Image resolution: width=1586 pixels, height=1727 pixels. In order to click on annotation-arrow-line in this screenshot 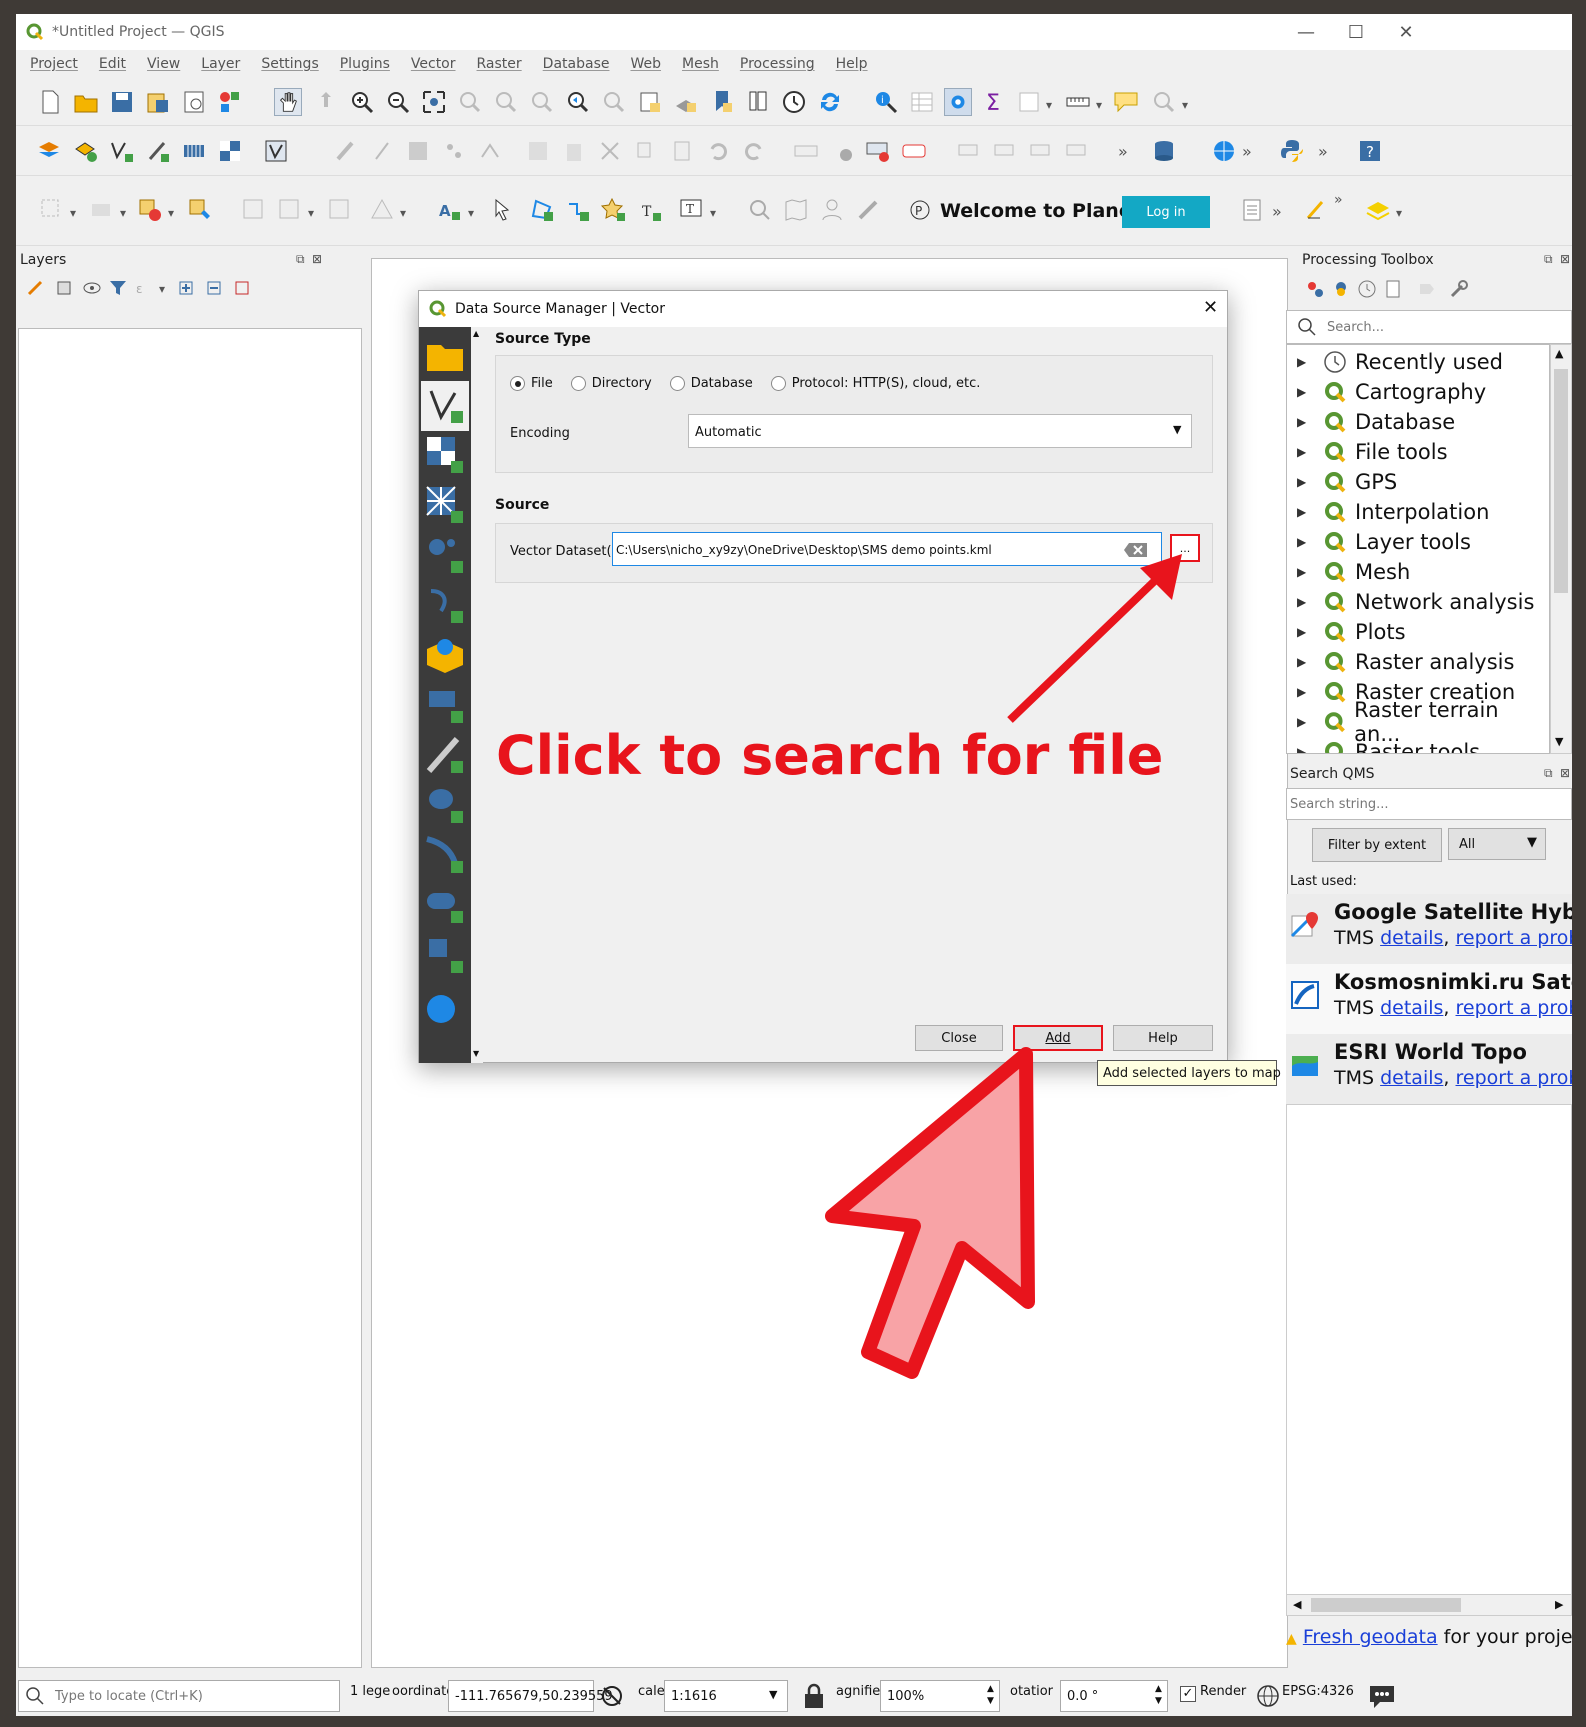, I will do `click(1088, 645)`.